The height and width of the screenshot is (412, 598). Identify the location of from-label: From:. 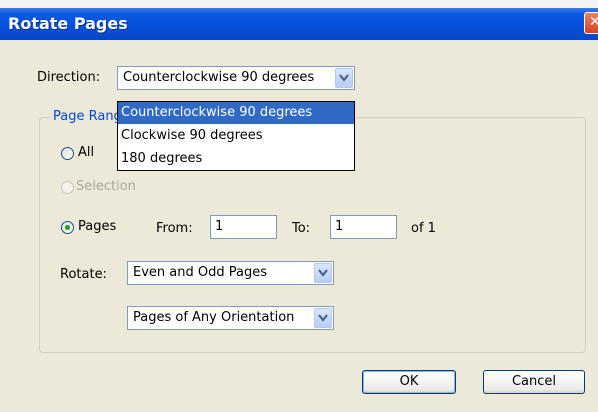
(174, 228).